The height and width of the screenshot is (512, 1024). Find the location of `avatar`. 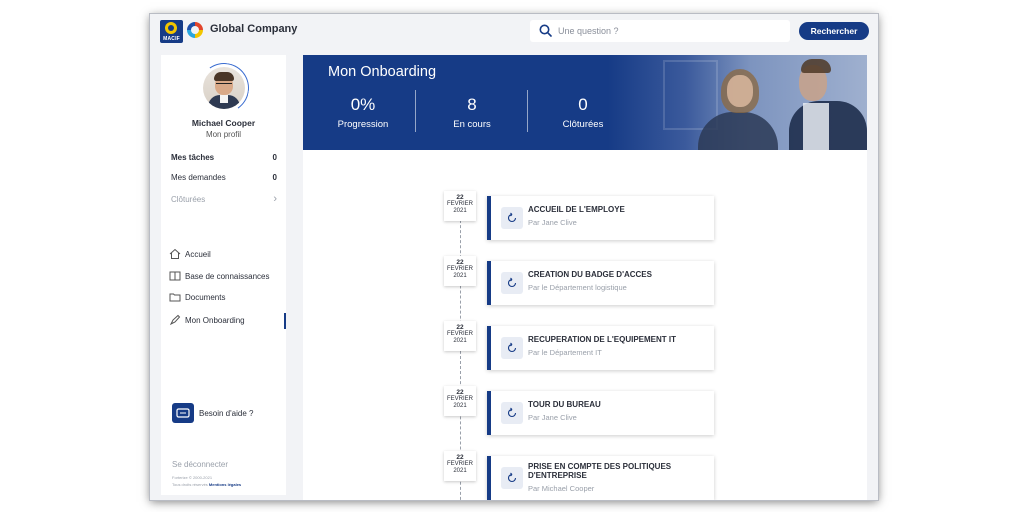

avatar is located at coordinates (224, 88).